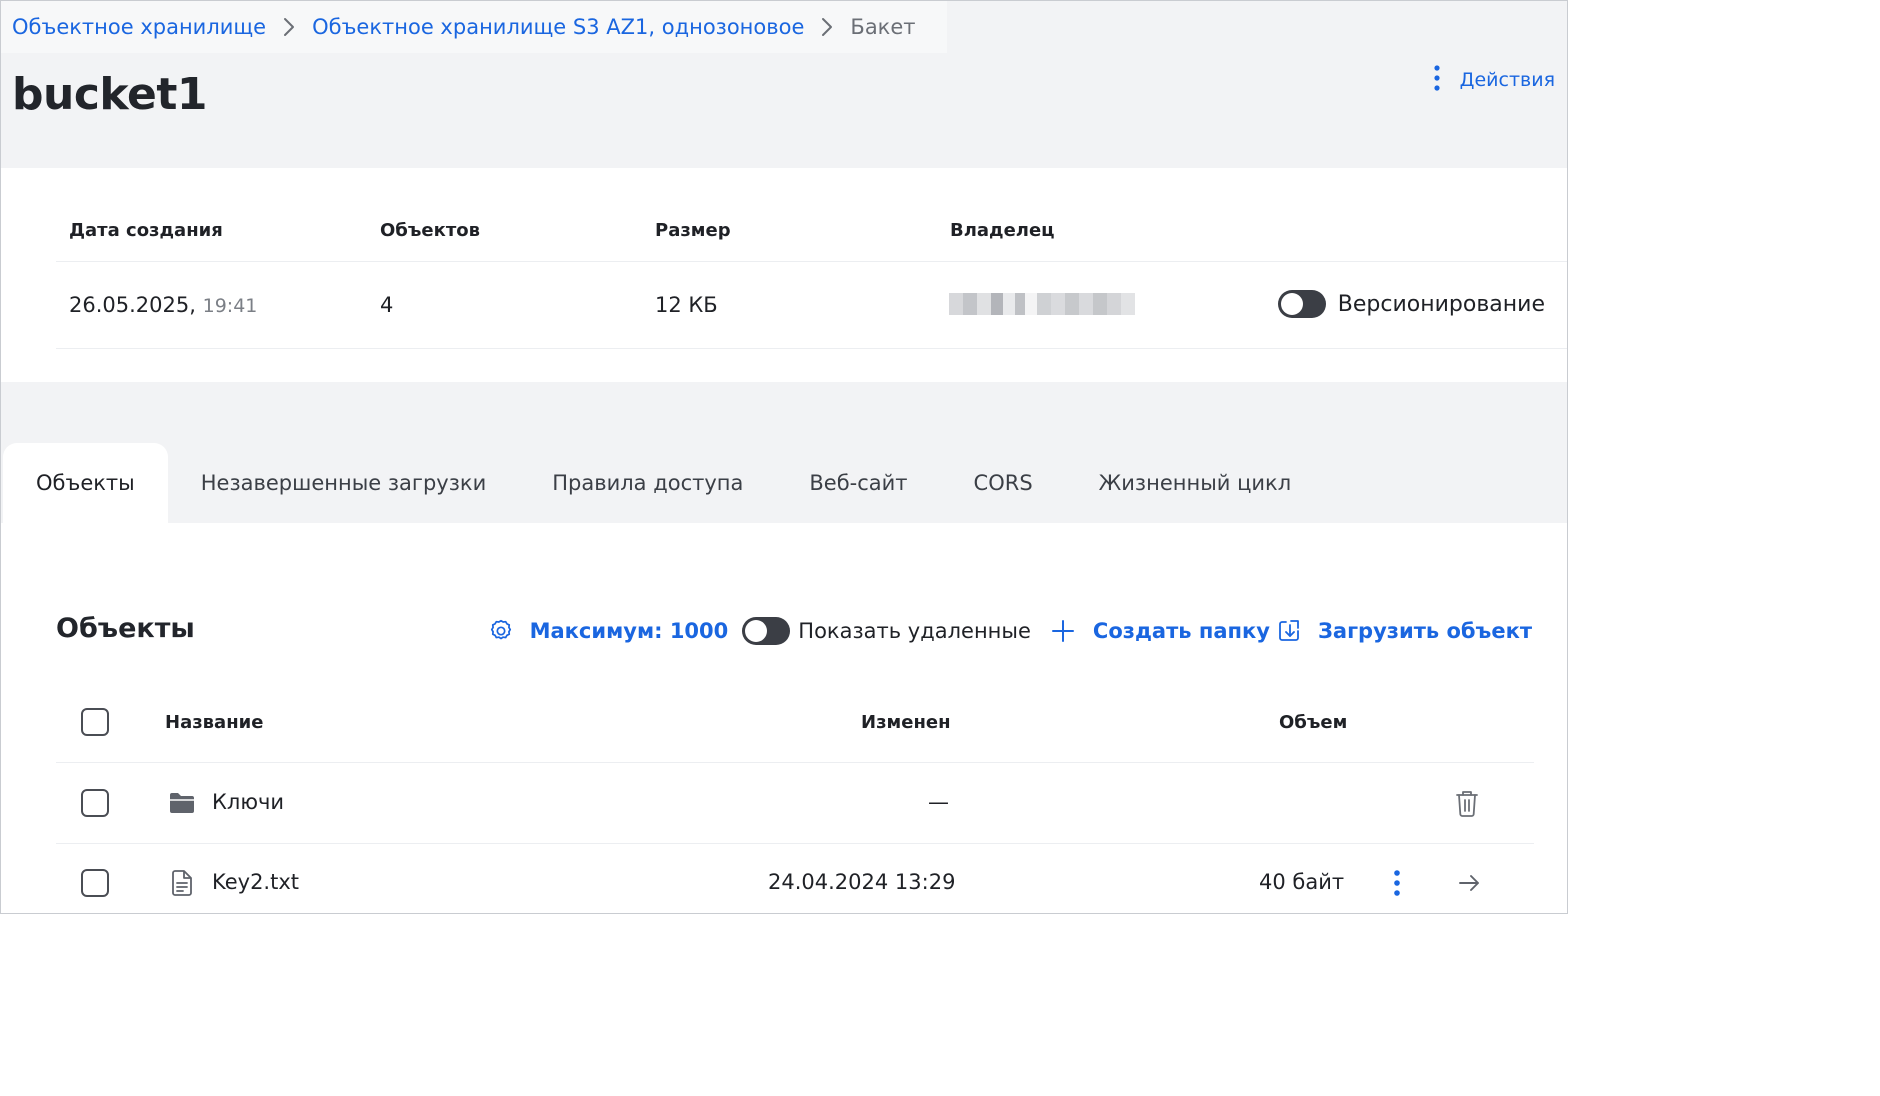  I want to click on objects-count-header: Объектов, so click(430, 230).